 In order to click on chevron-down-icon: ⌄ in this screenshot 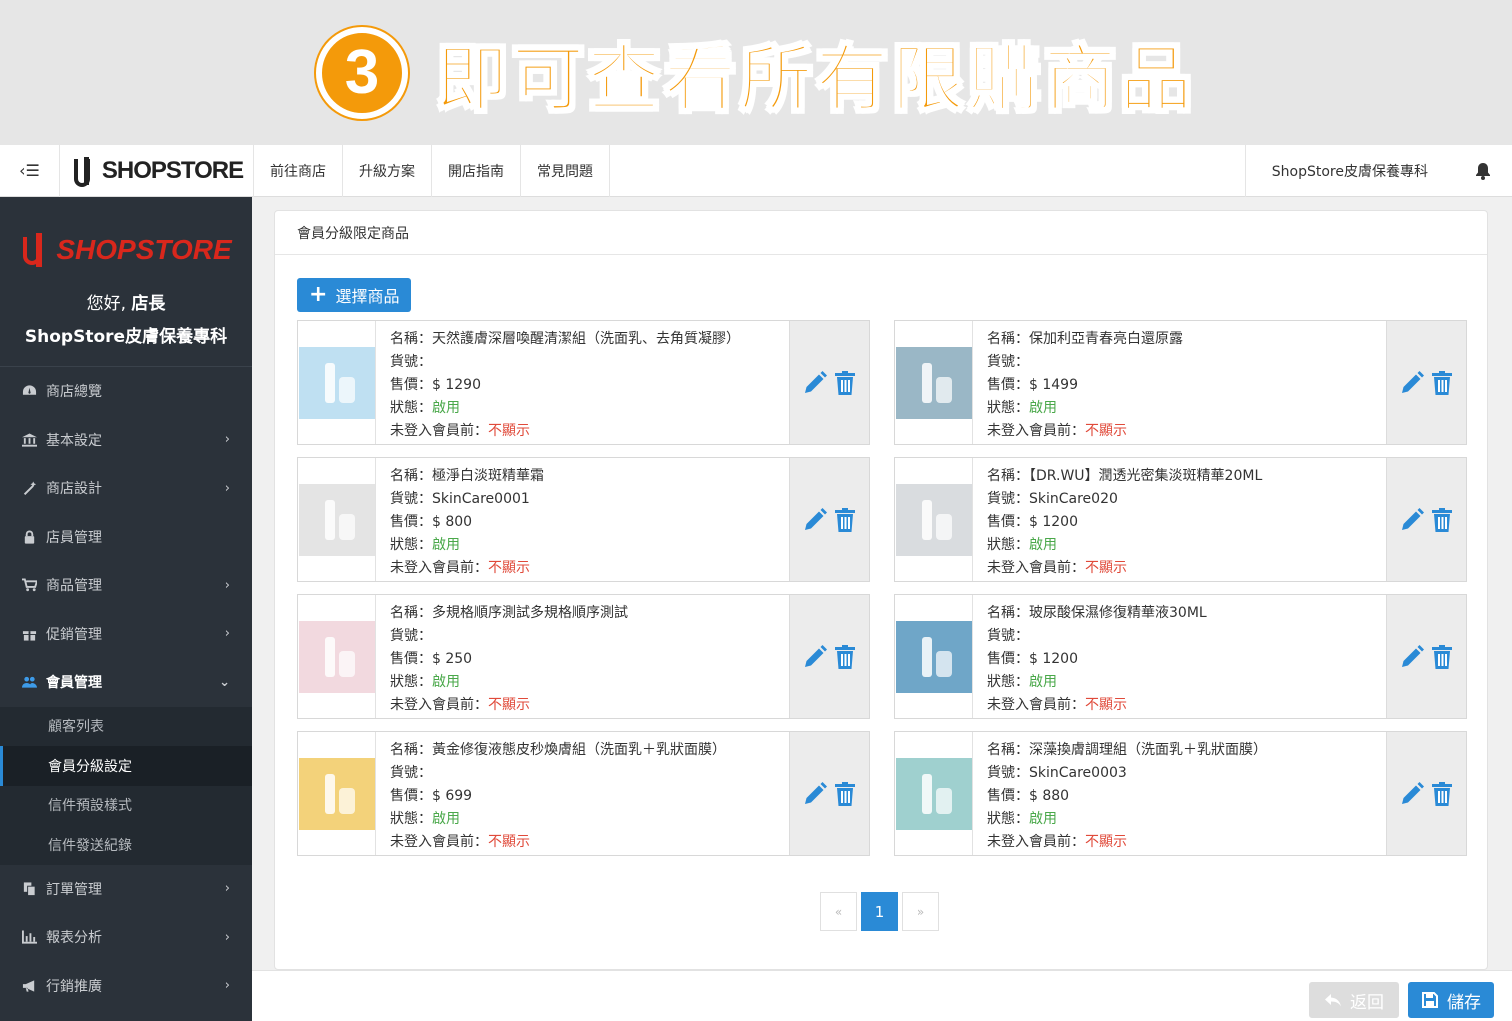, I will do `click(224, 682)`.